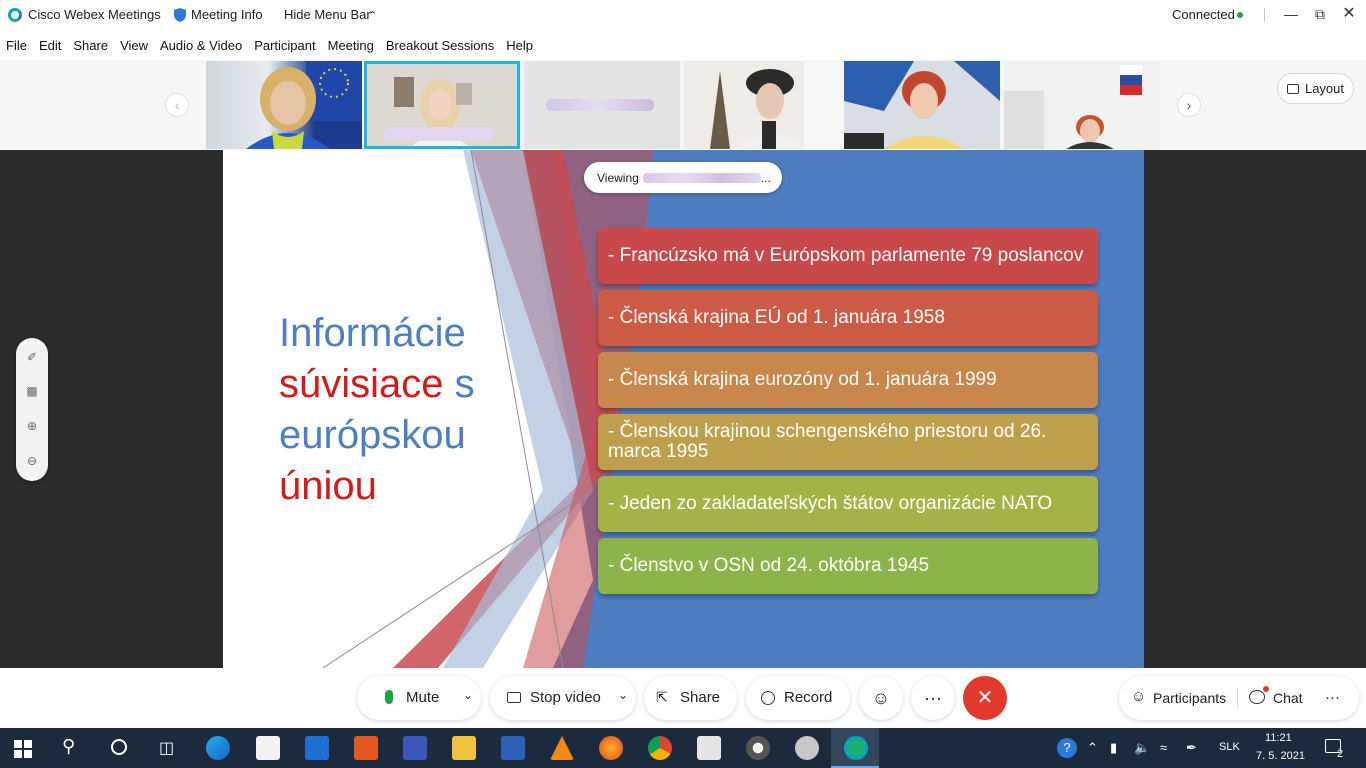 Image resolution: width=1366 pixels, height=768 pixels. I want to click on notification-dot, so click(1266, 689).